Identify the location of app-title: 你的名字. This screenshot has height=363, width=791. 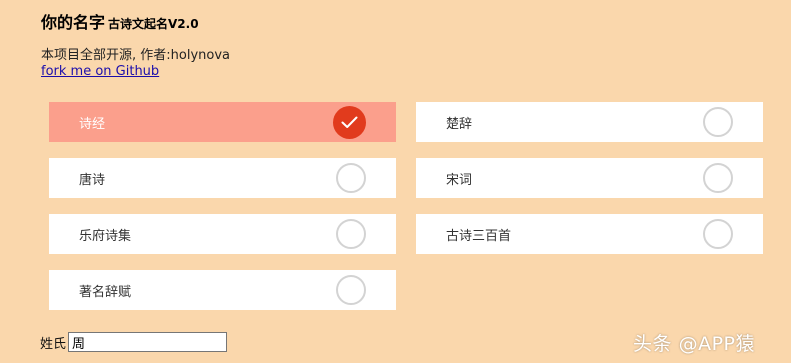
(73, 22).